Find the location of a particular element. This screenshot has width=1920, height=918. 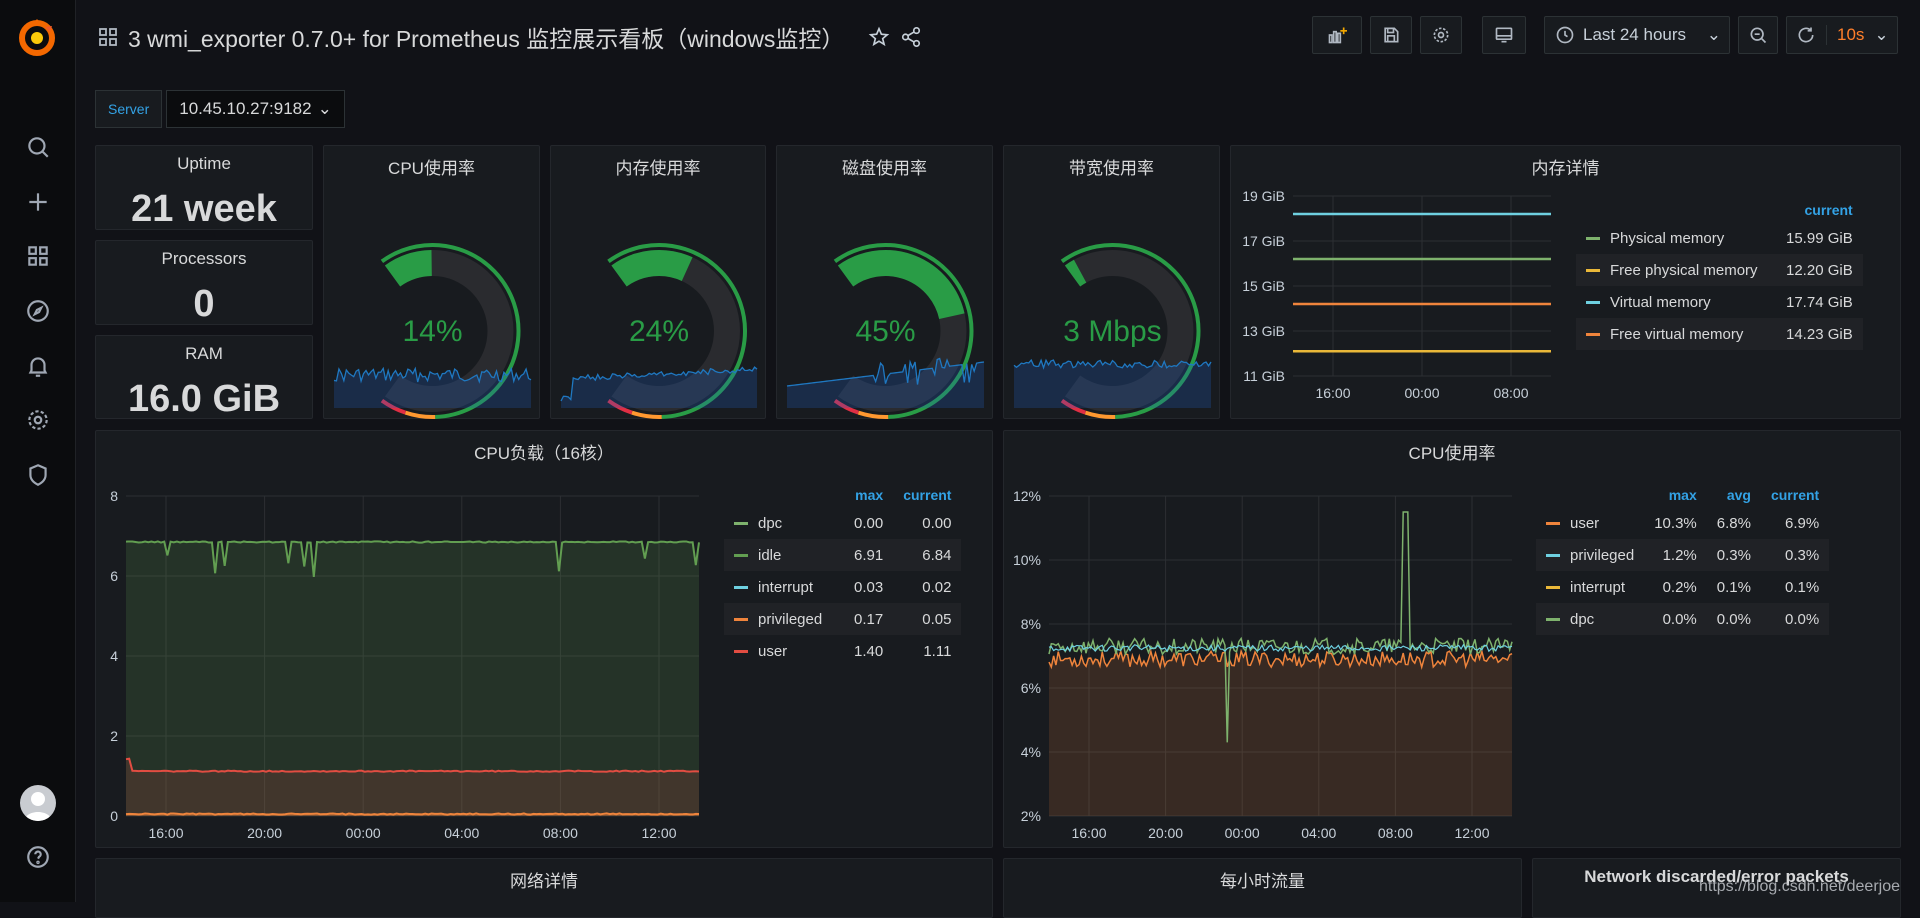

chevron-down-icon: ⌄ is located at coordinates (1881, 35).